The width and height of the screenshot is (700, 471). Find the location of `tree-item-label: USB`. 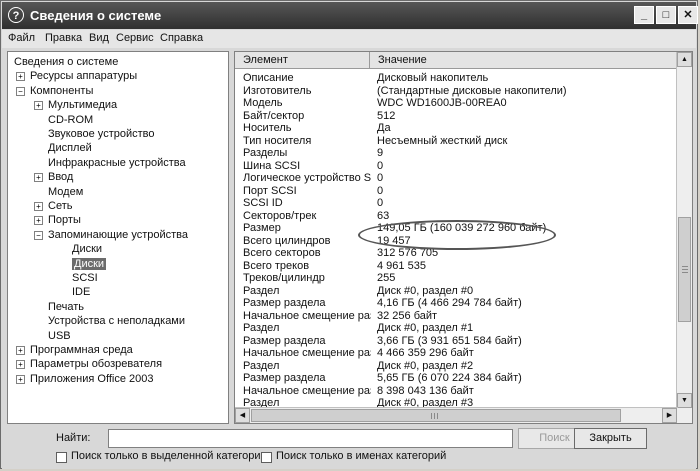

tree-item-label: USB is located at coordinates (59, 335).